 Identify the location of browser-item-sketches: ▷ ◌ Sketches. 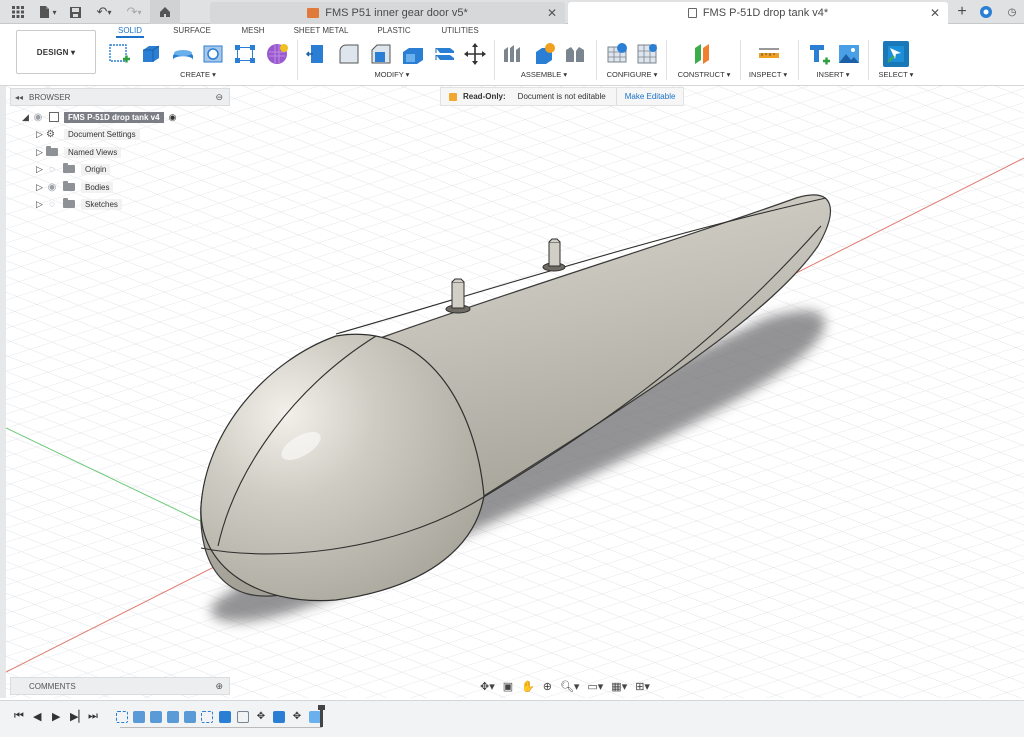
(79, 204).